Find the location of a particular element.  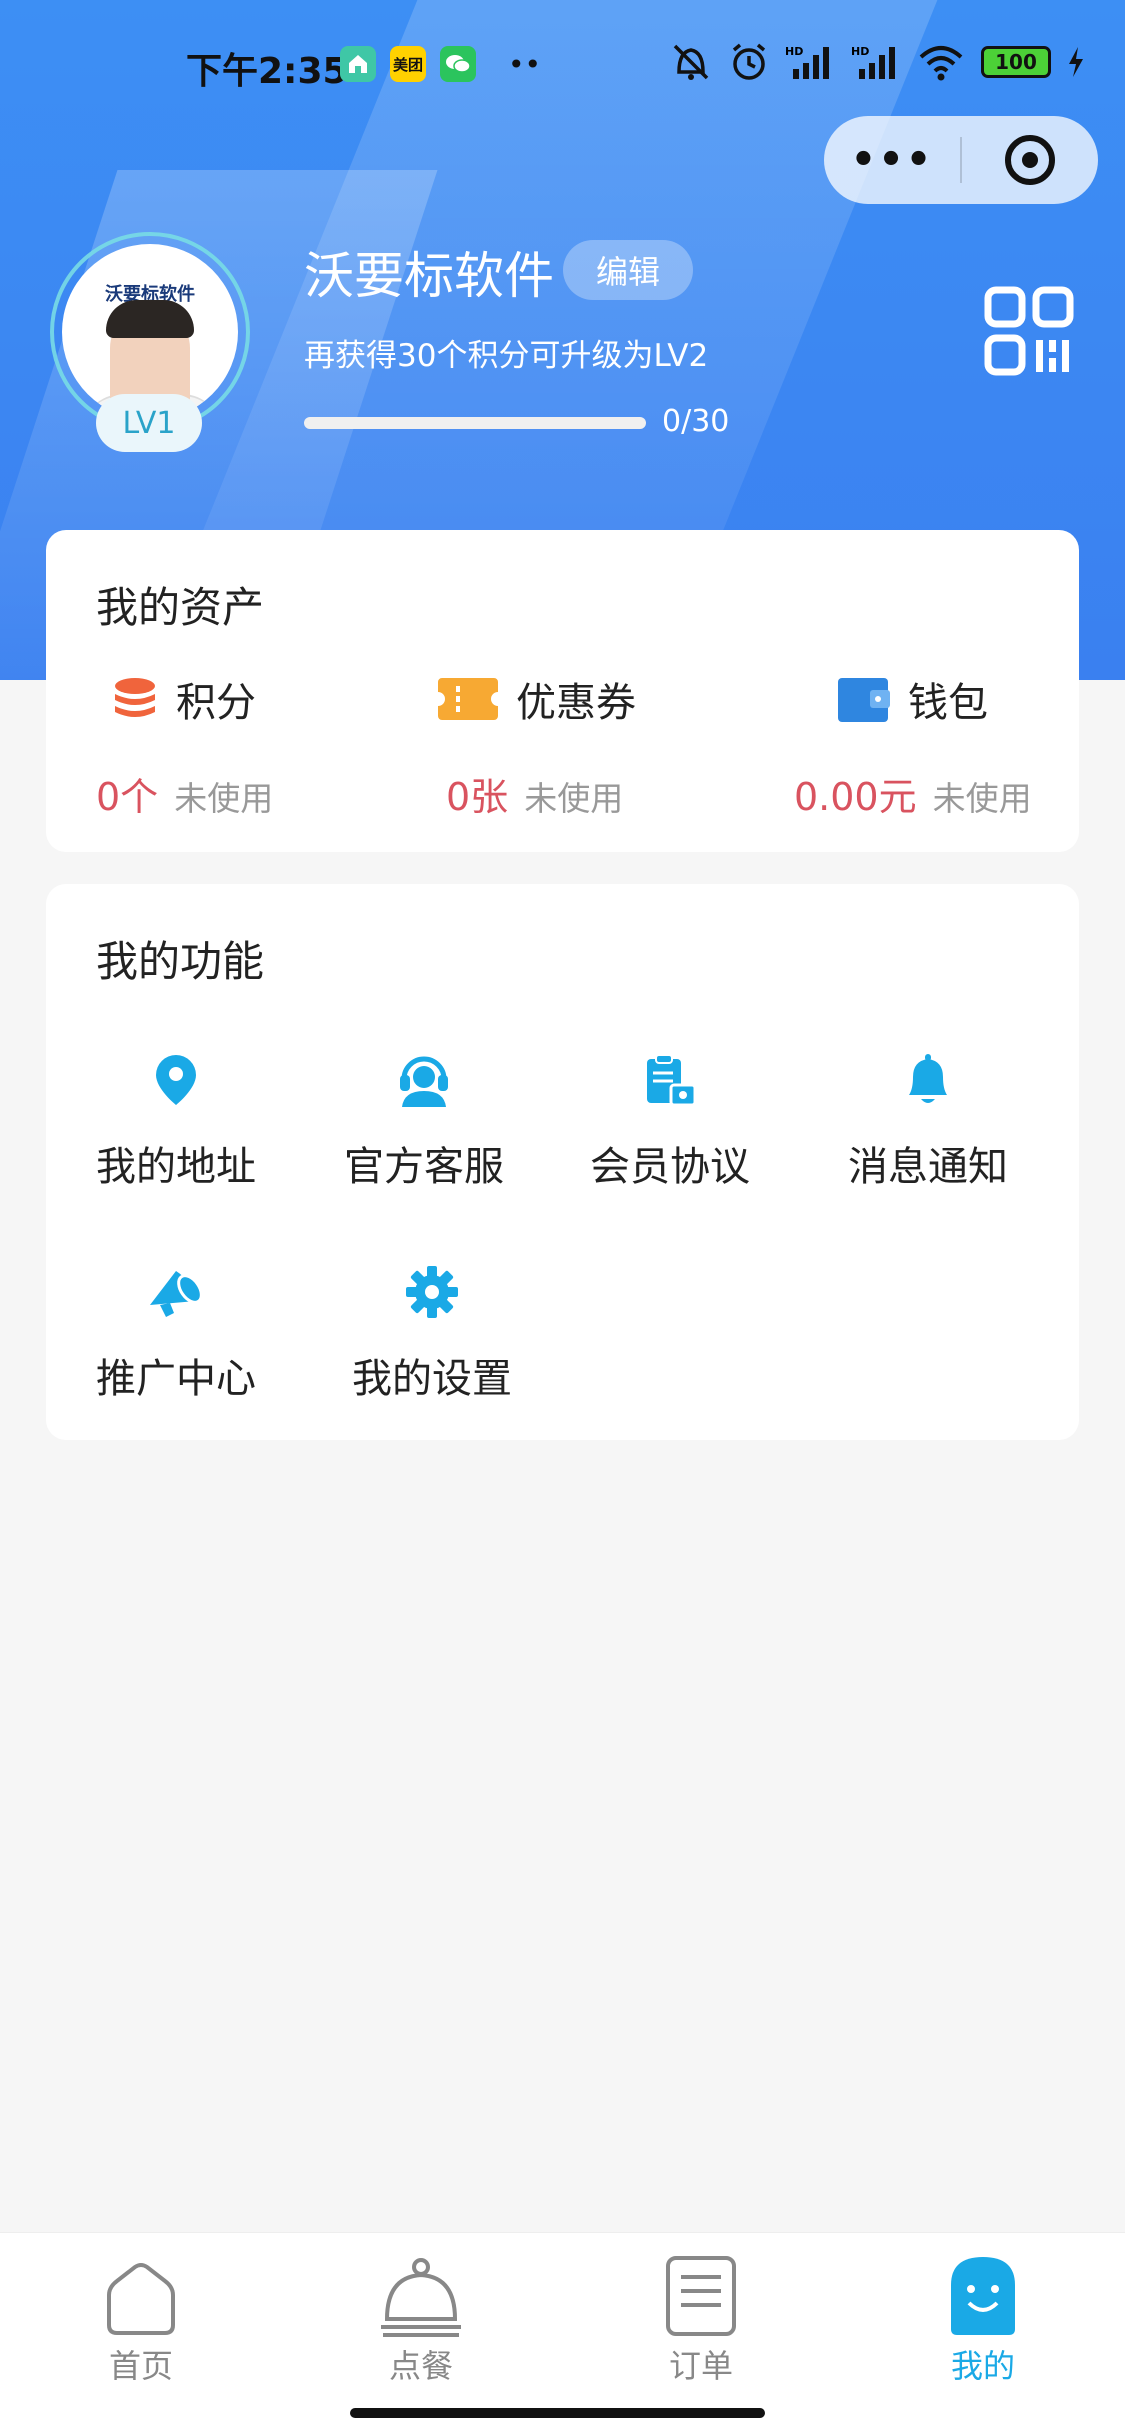

func-customer-service: 官方客服 is located at coordinates (424, 1121).